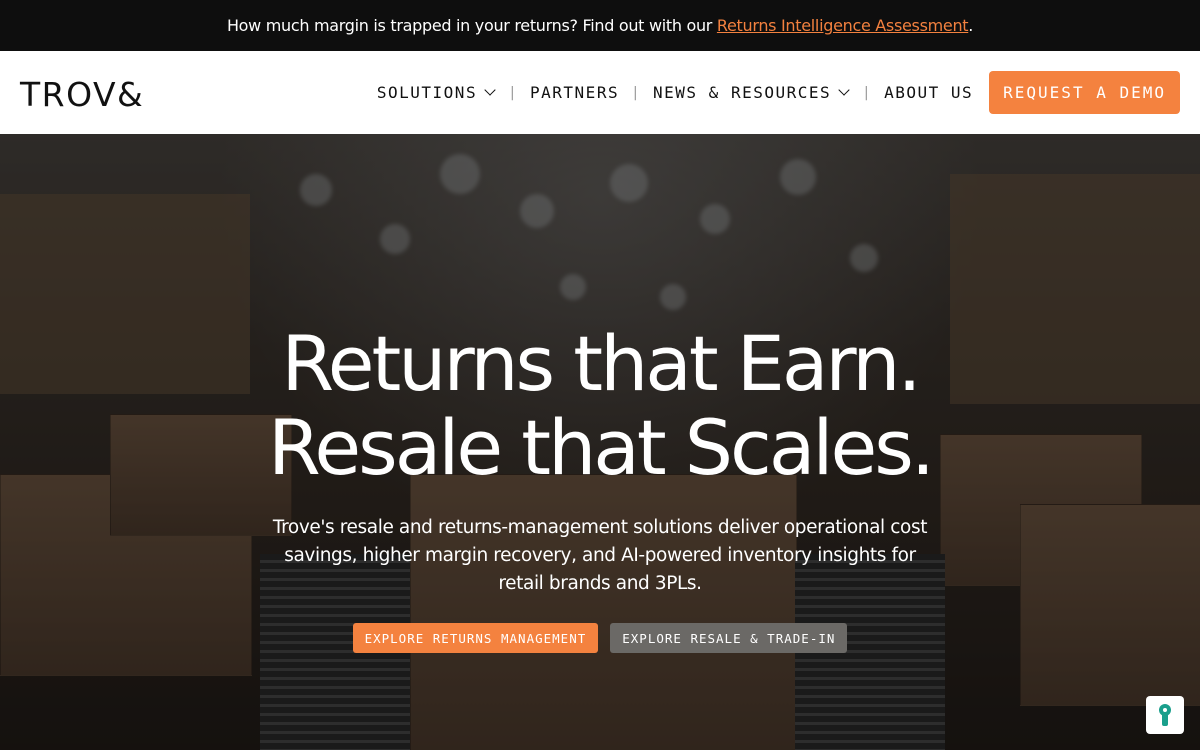  I want to click on explore-resale-trade-in-button: EXPLORE RESALE & TRADE-IN, so click(729, 638).